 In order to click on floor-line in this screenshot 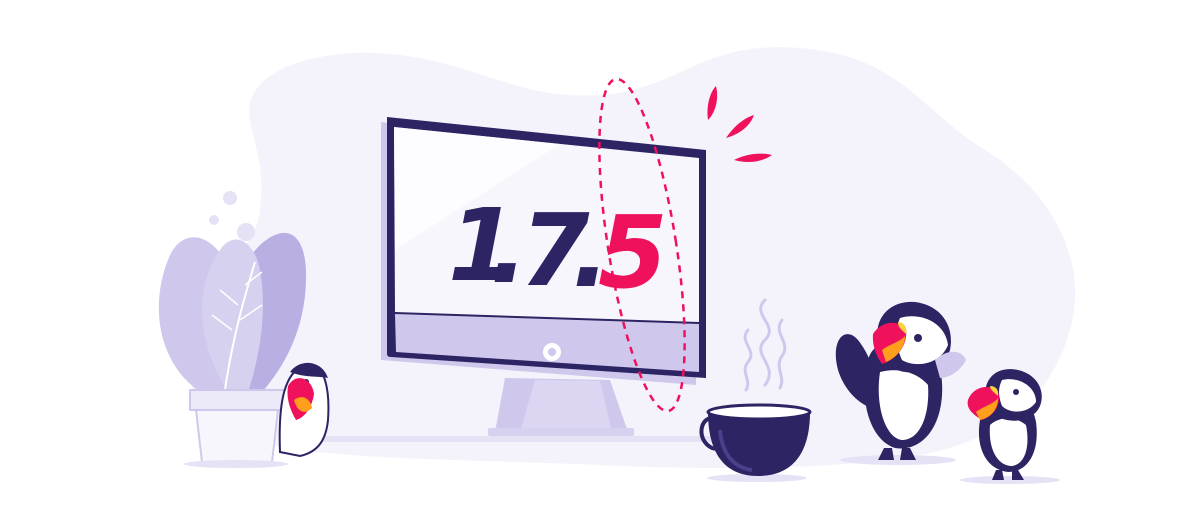, I will do `click(515, 439)`.